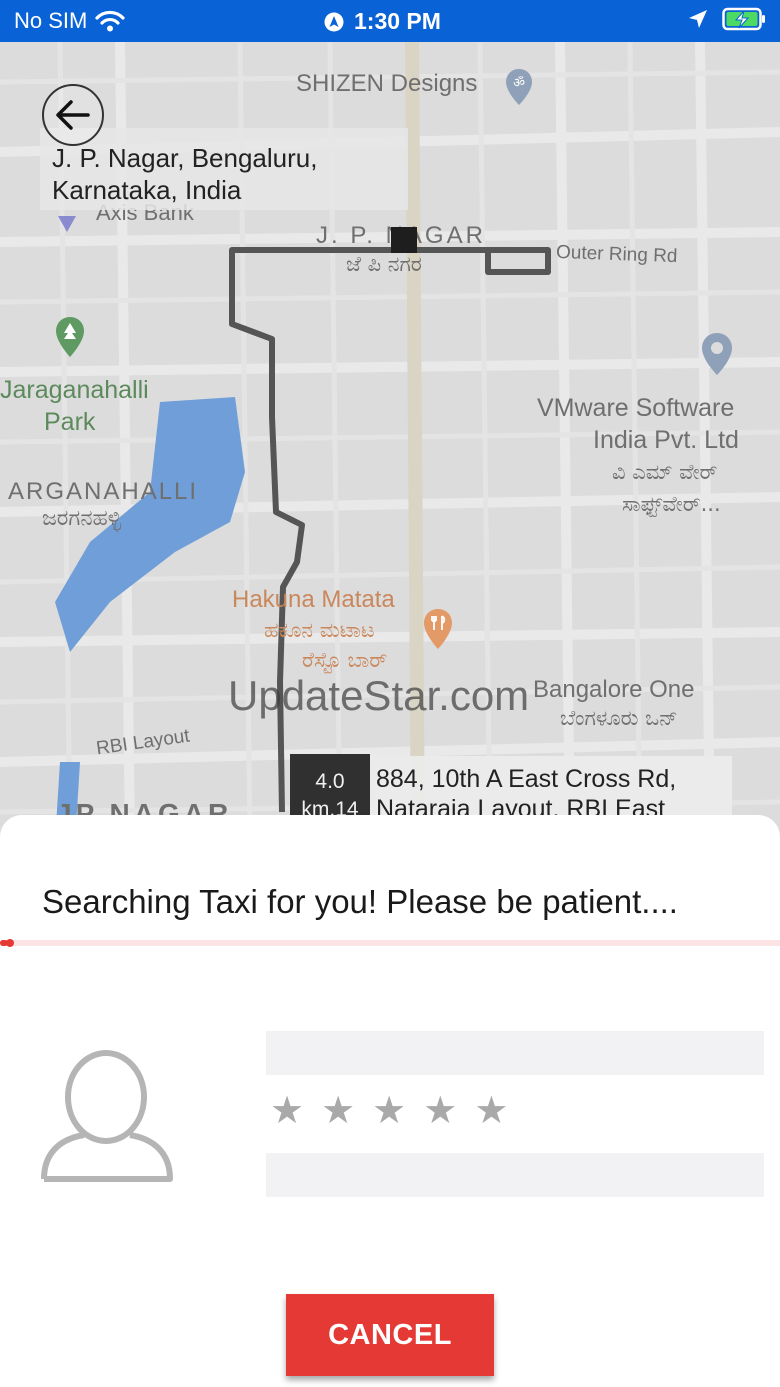 Image resolution: width=780 pixels, height=1387 pixels. Describe the element at coordinates (519, 83) in the screenshot. I see `svg-text: ॐ` at that location.